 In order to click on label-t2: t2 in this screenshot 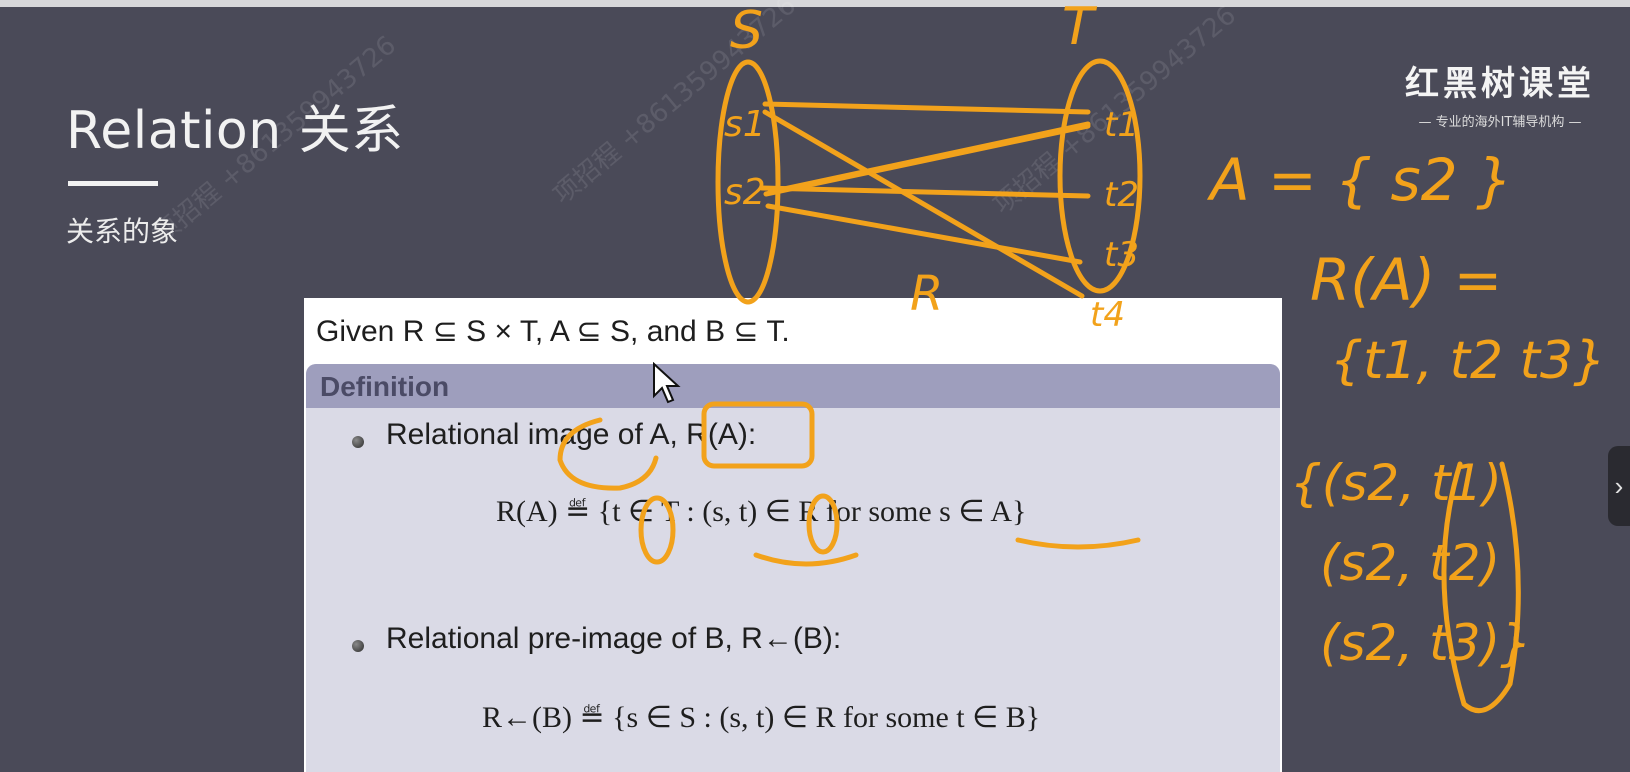, I will do `click(1121, 195)`.